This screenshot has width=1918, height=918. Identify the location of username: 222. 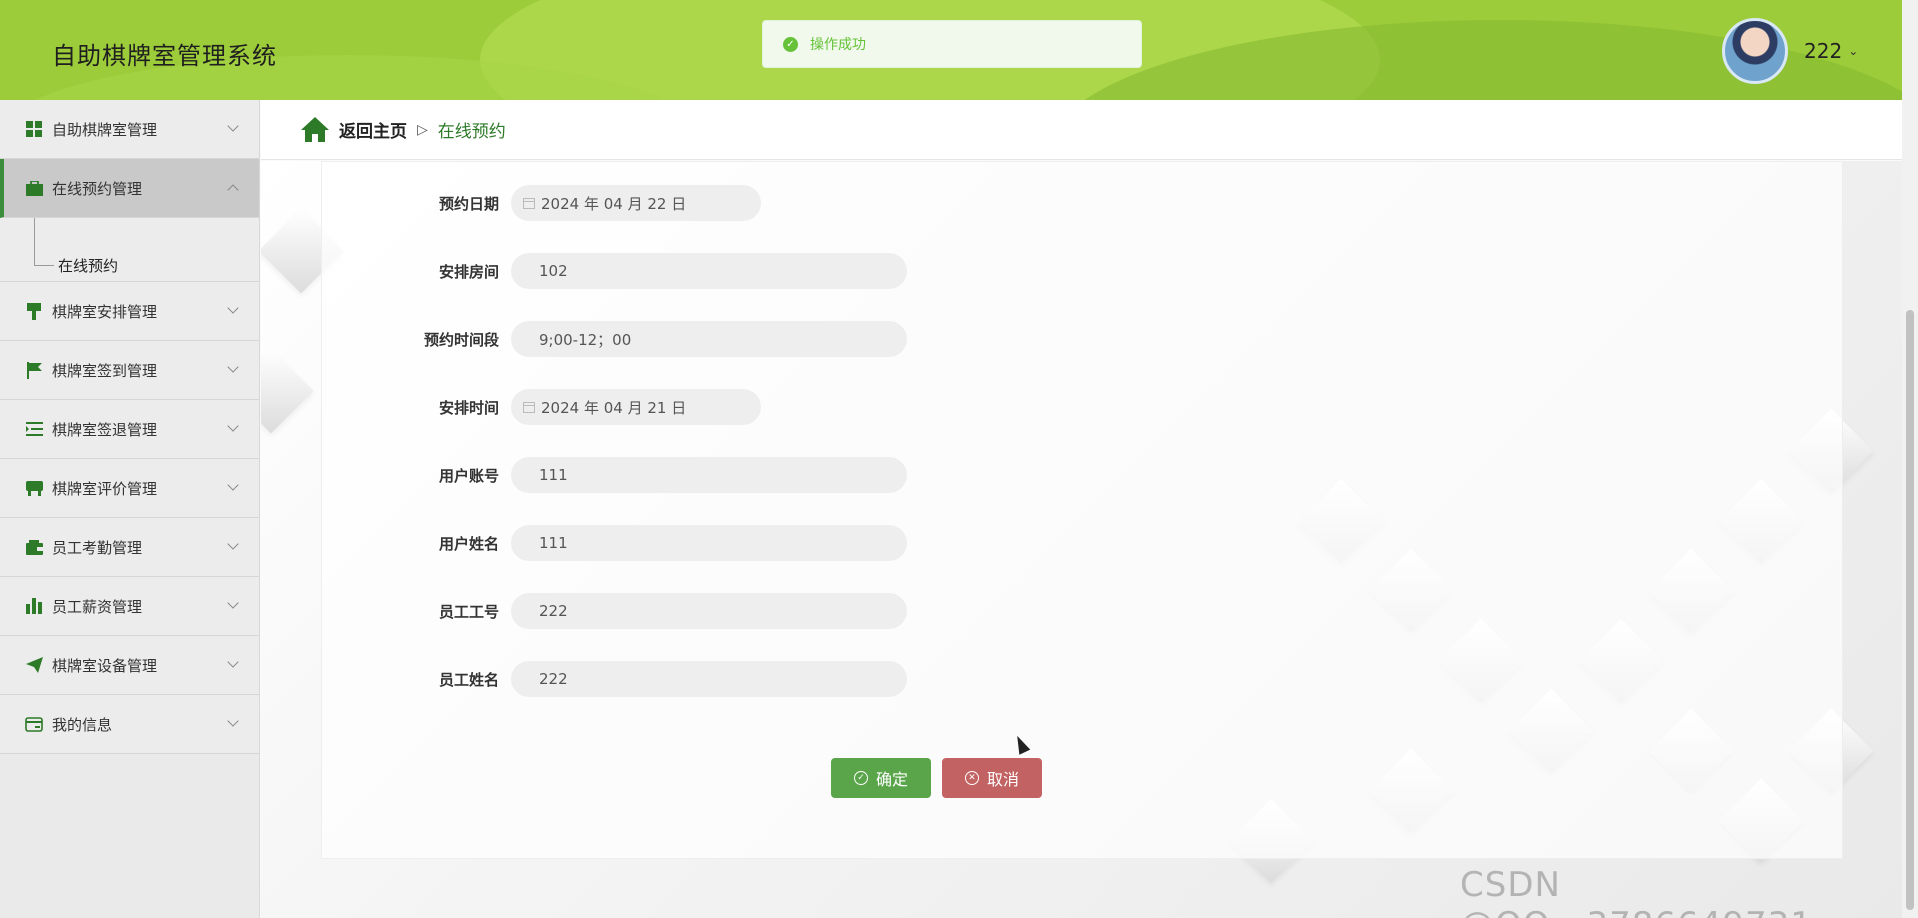
(1823, 51).